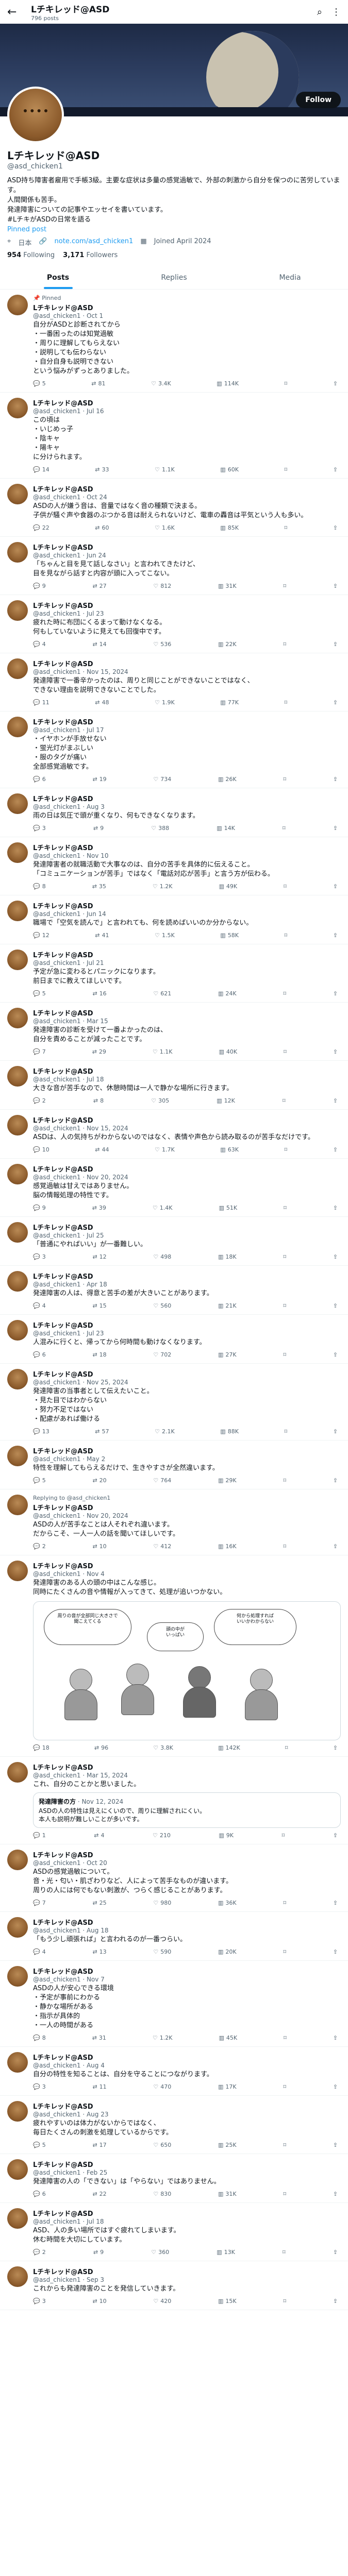 This screenshot has width=348, height=2576. Describe the element at coordinates (227, 1256) in the screenshot. I see `views-action: ▥ 18K` at that location.